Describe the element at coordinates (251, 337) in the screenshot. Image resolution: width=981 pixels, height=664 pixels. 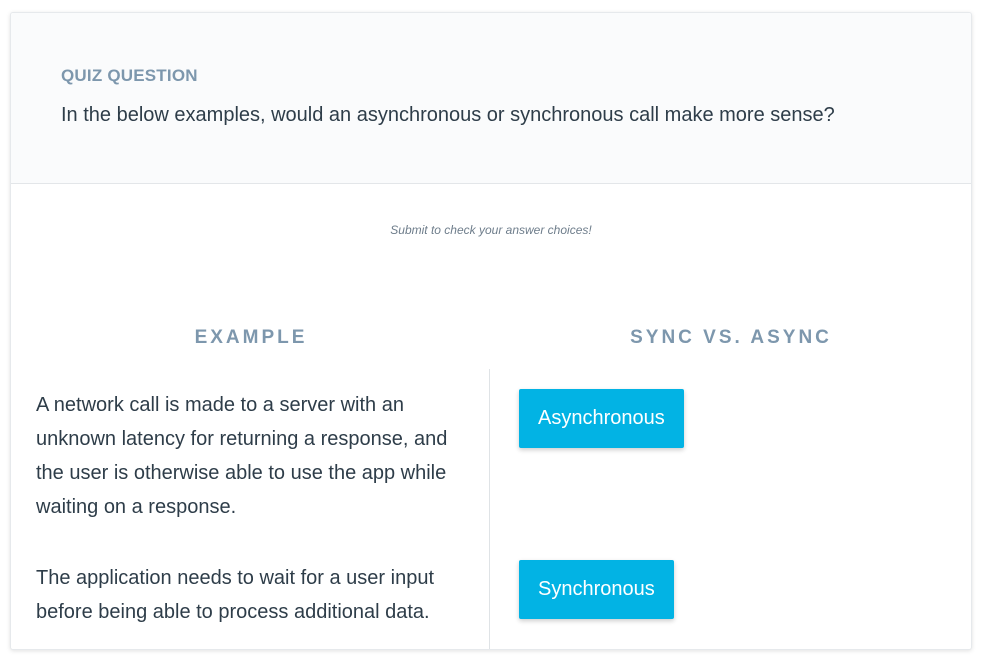
I see `example-column-header: EXAMPLE` at that location.